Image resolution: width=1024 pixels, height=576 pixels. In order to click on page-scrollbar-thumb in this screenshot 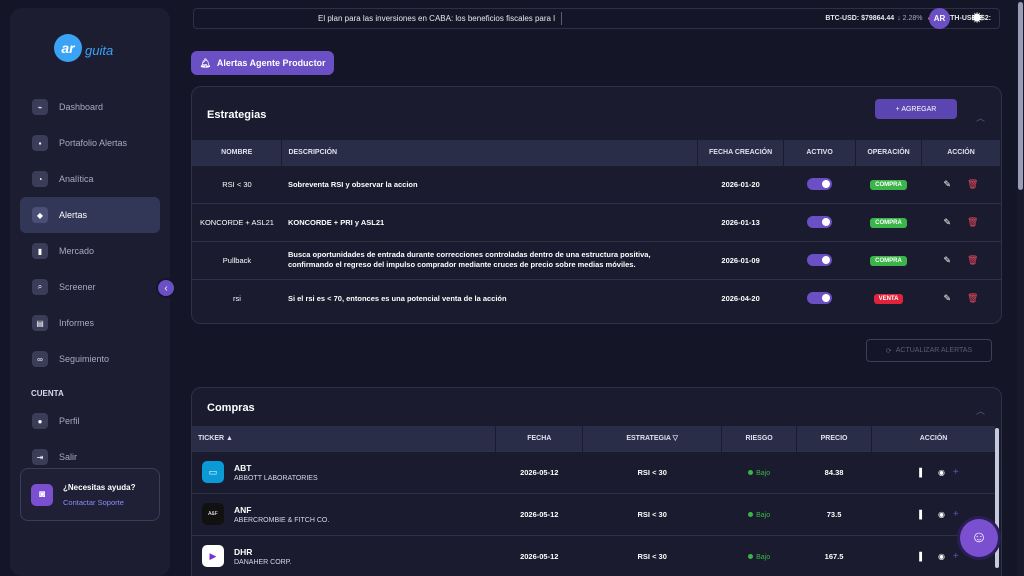, I will do `click(1020, 96)`.